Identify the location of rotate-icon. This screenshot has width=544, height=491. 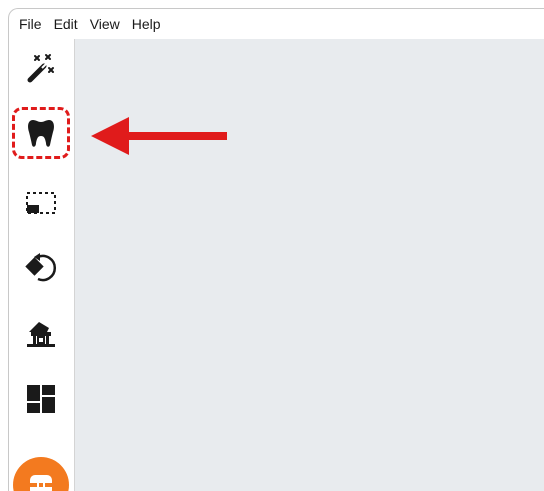
(40, 267).